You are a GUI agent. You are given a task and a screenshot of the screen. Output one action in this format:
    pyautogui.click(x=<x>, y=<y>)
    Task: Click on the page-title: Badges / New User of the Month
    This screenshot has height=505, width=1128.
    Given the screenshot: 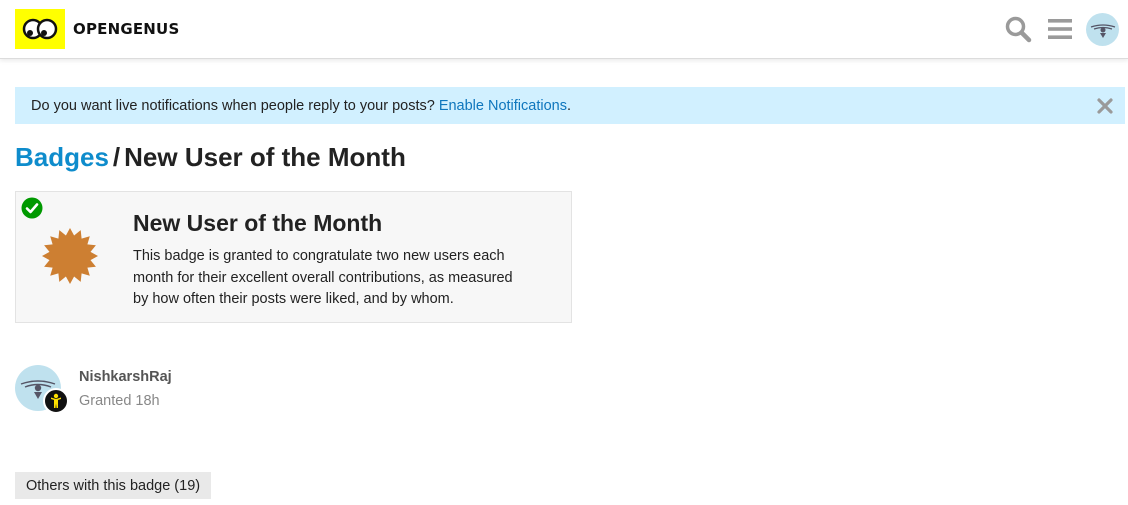 What is the action you would take?
    pyautogui.click(x=210, y=157)
    